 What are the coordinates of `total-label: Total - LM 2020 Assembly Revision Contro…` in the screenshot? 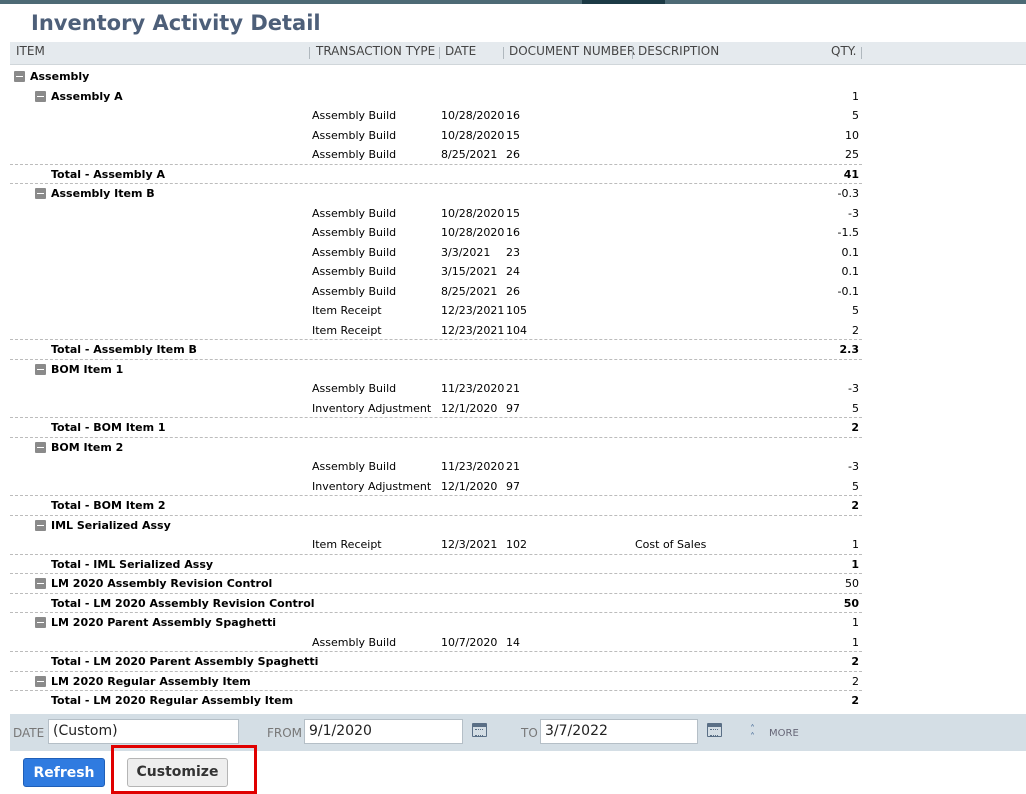 It's located at (183, 603).